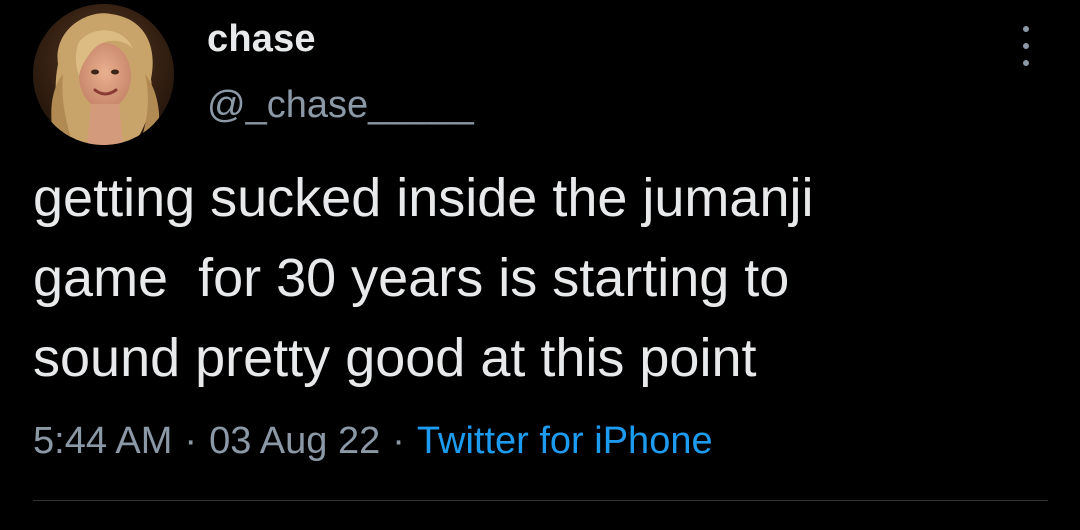  I want to click on tweet-metadata: 5:44 AM · 03 Aug 22 · Twitter for iPhone, so click(373, 441).